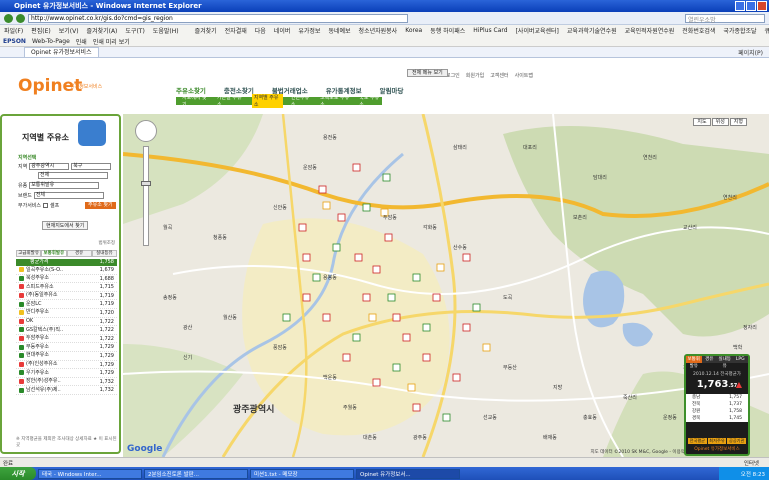 This screenshot has height=480, width=769. What do you see at coordinates (146, 196) in the screenshot?
I see `zoom-slider` at bounding box center [146, 196].